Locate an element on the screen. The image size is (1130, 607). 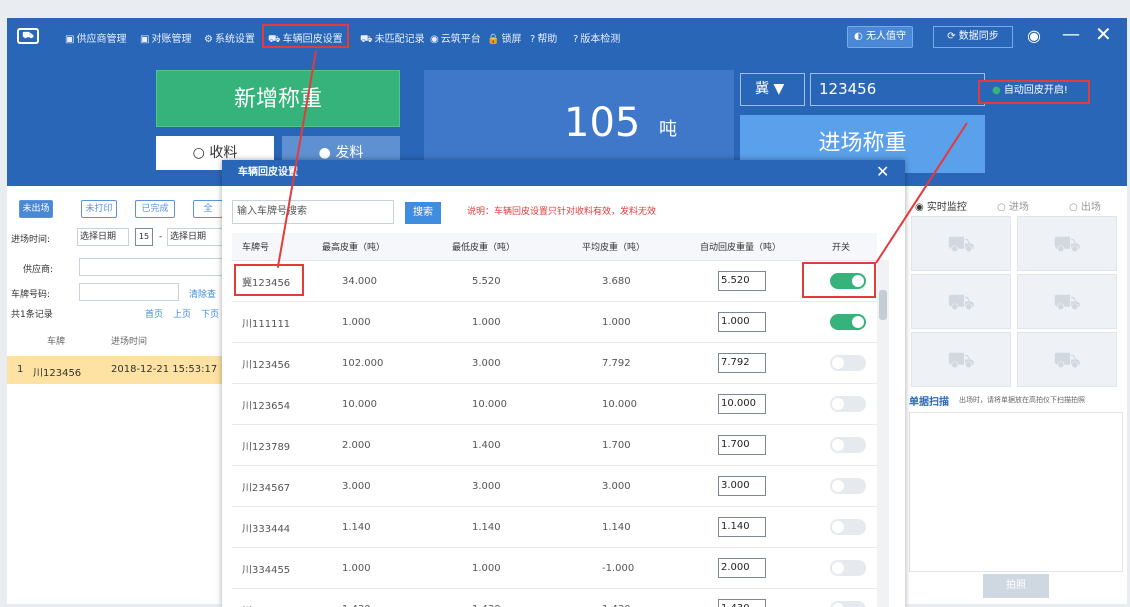
province-select: 冀 ▼ is located at coordinates (772, 89).